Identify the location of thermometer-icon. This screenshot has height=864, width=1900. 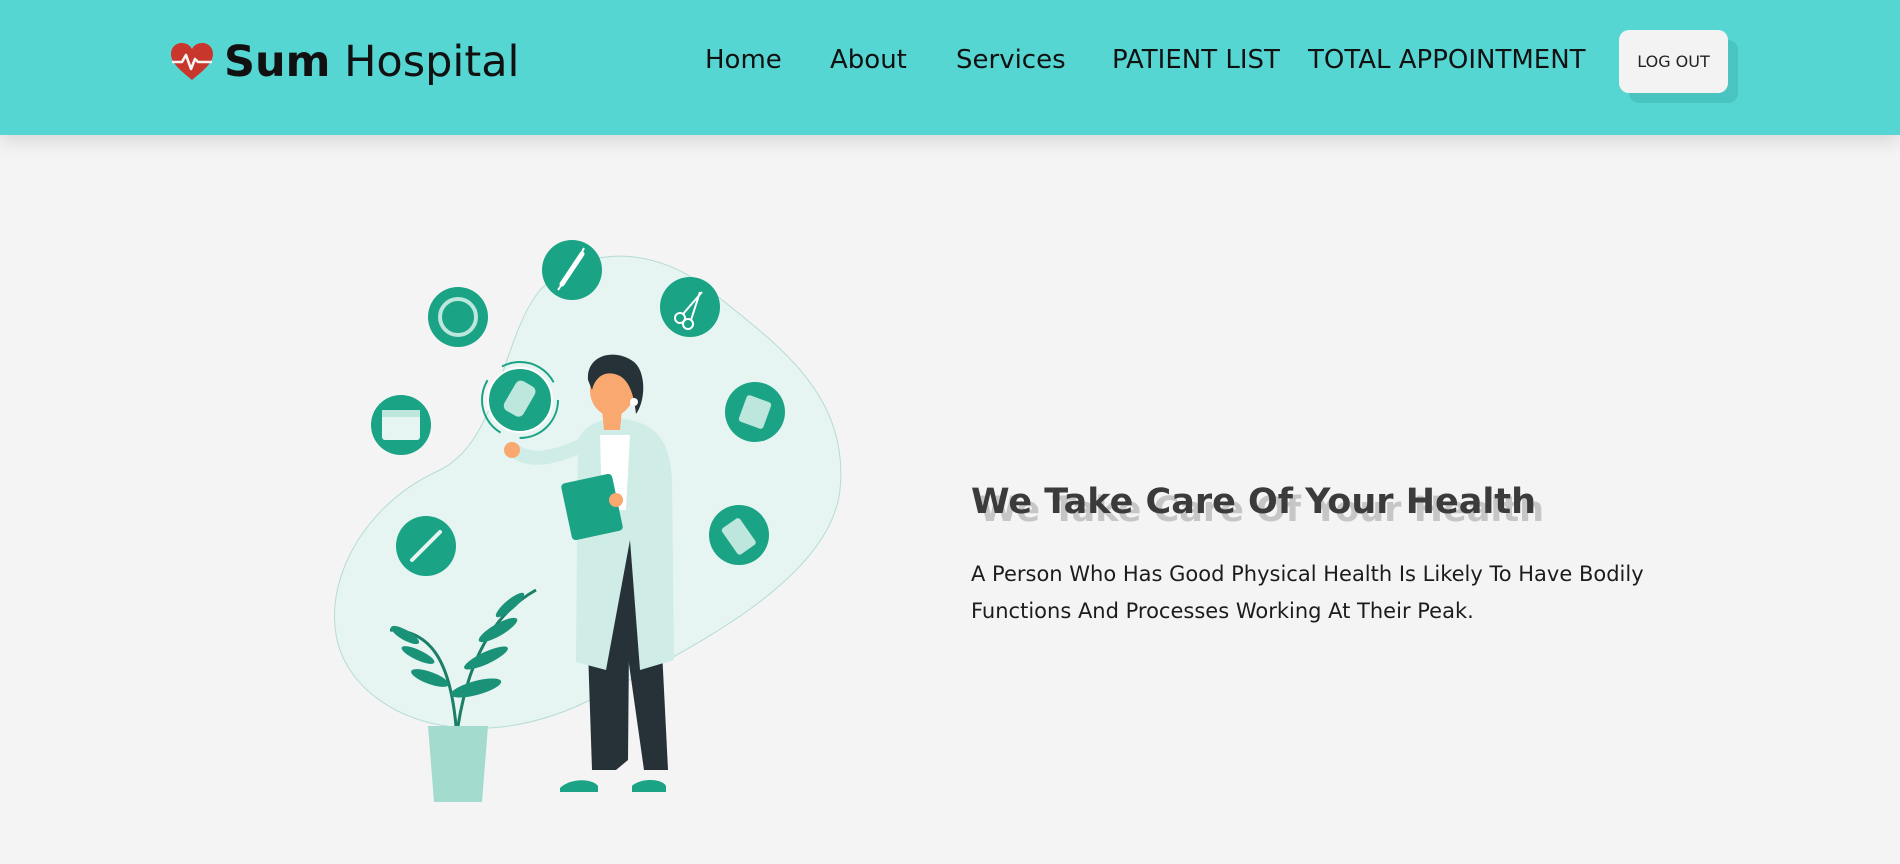
(426, 546).